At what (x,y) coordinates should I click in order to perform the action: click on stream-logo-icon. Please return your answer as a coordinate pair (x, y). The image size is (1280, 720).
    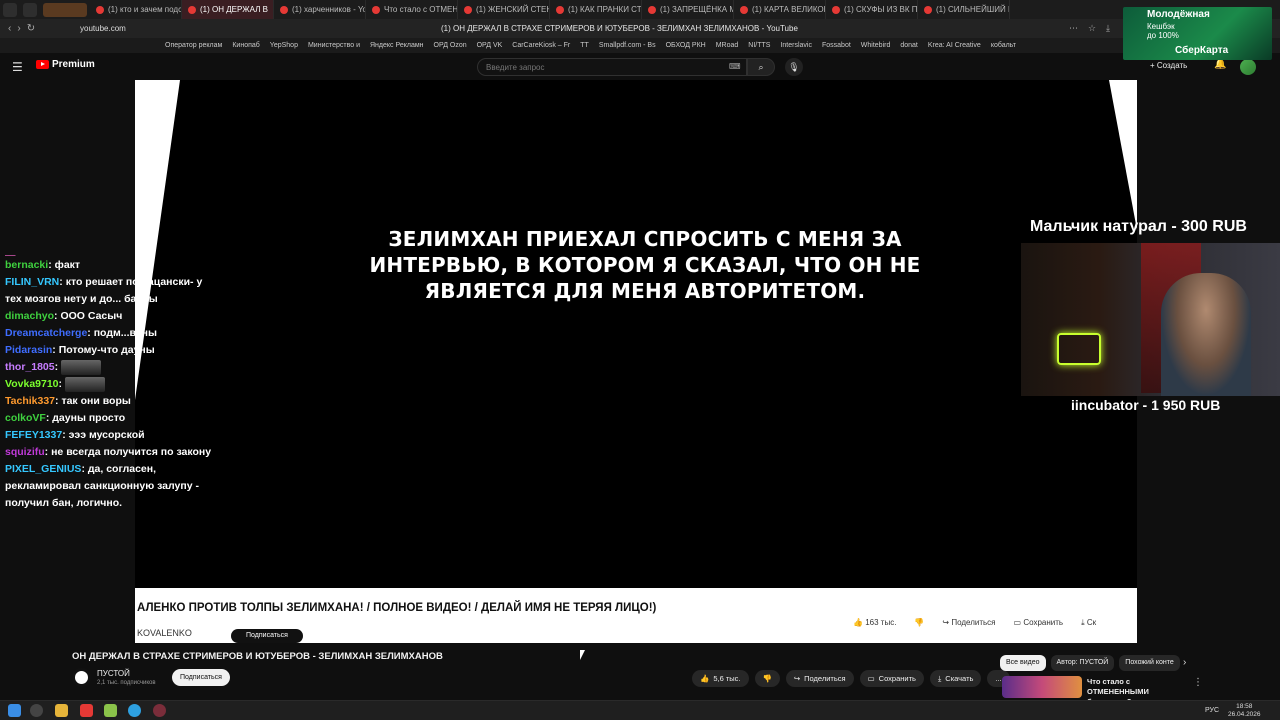
    Looking at the image, I should click on (65, 9).